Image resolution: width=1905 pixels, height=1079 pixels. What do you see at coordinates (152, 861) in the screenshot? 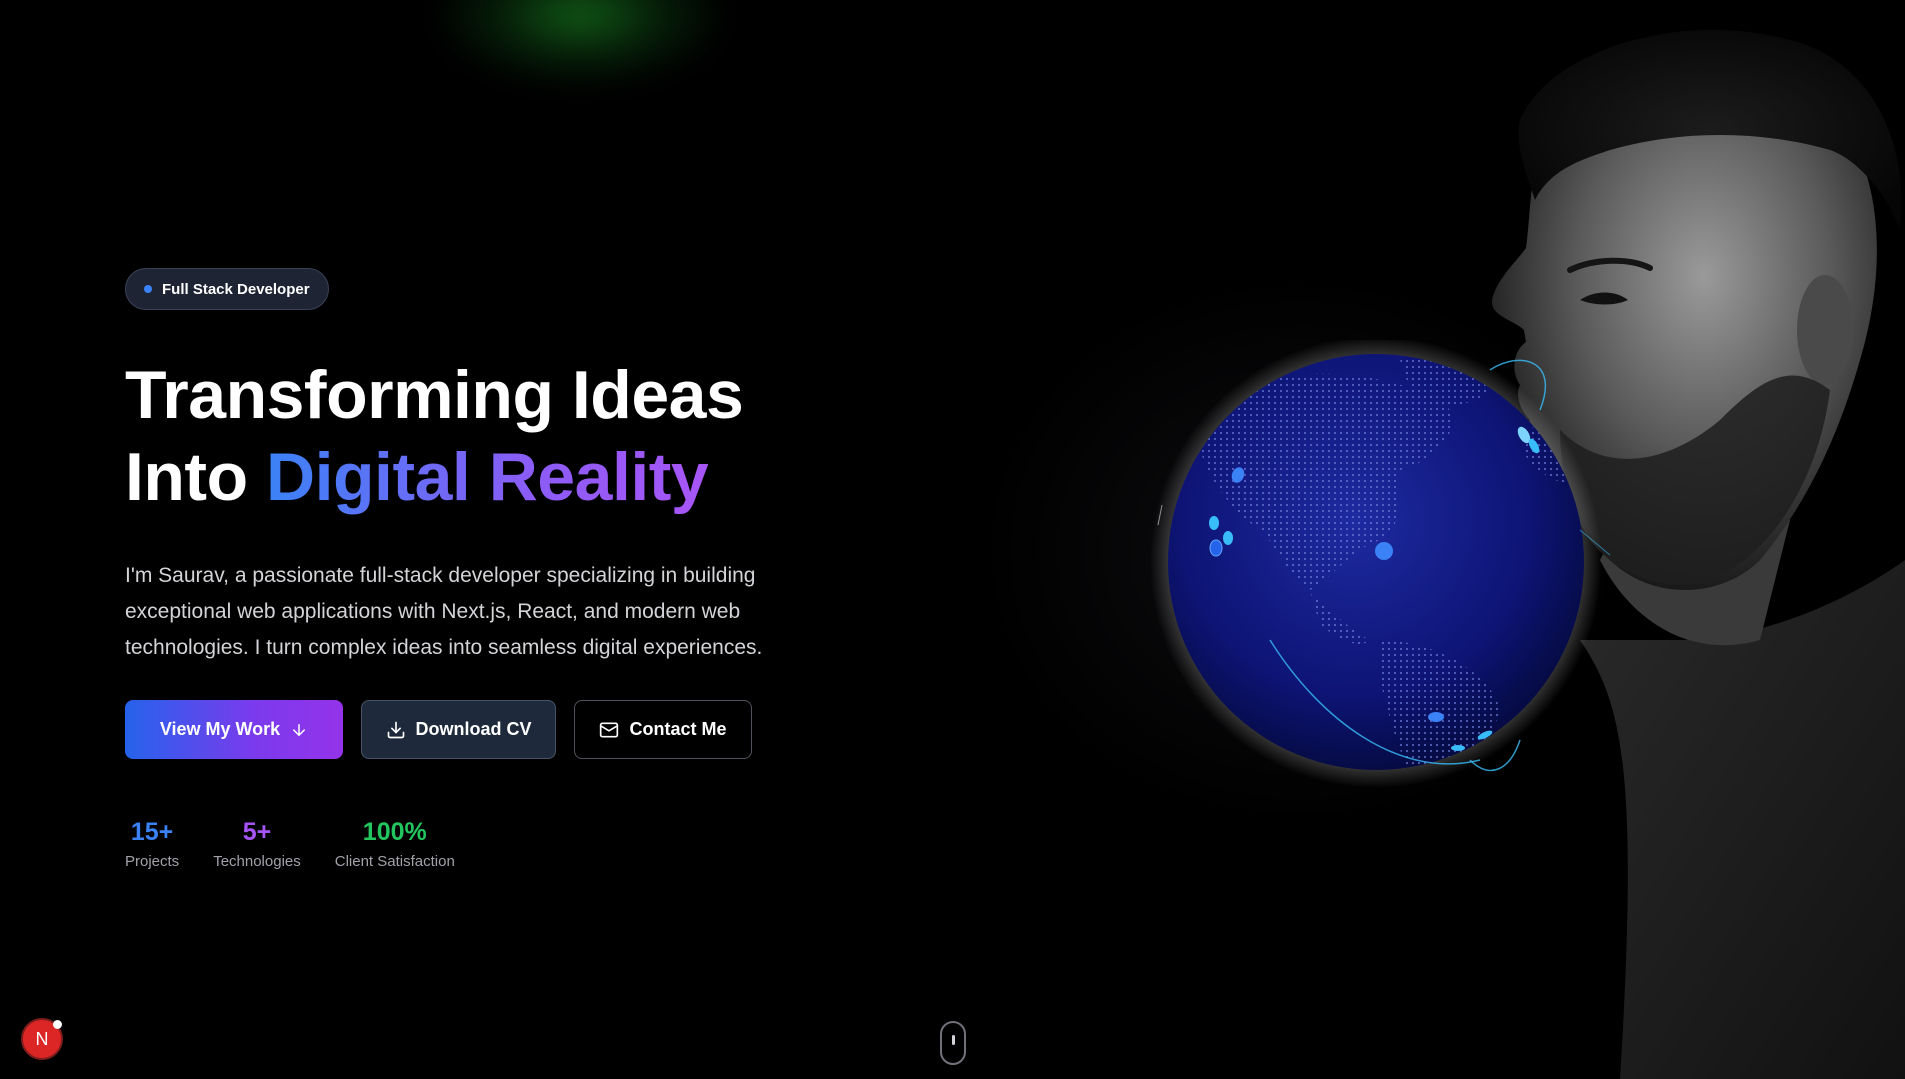
I see `stat-label: Projects` at bounding box center [152, 861].